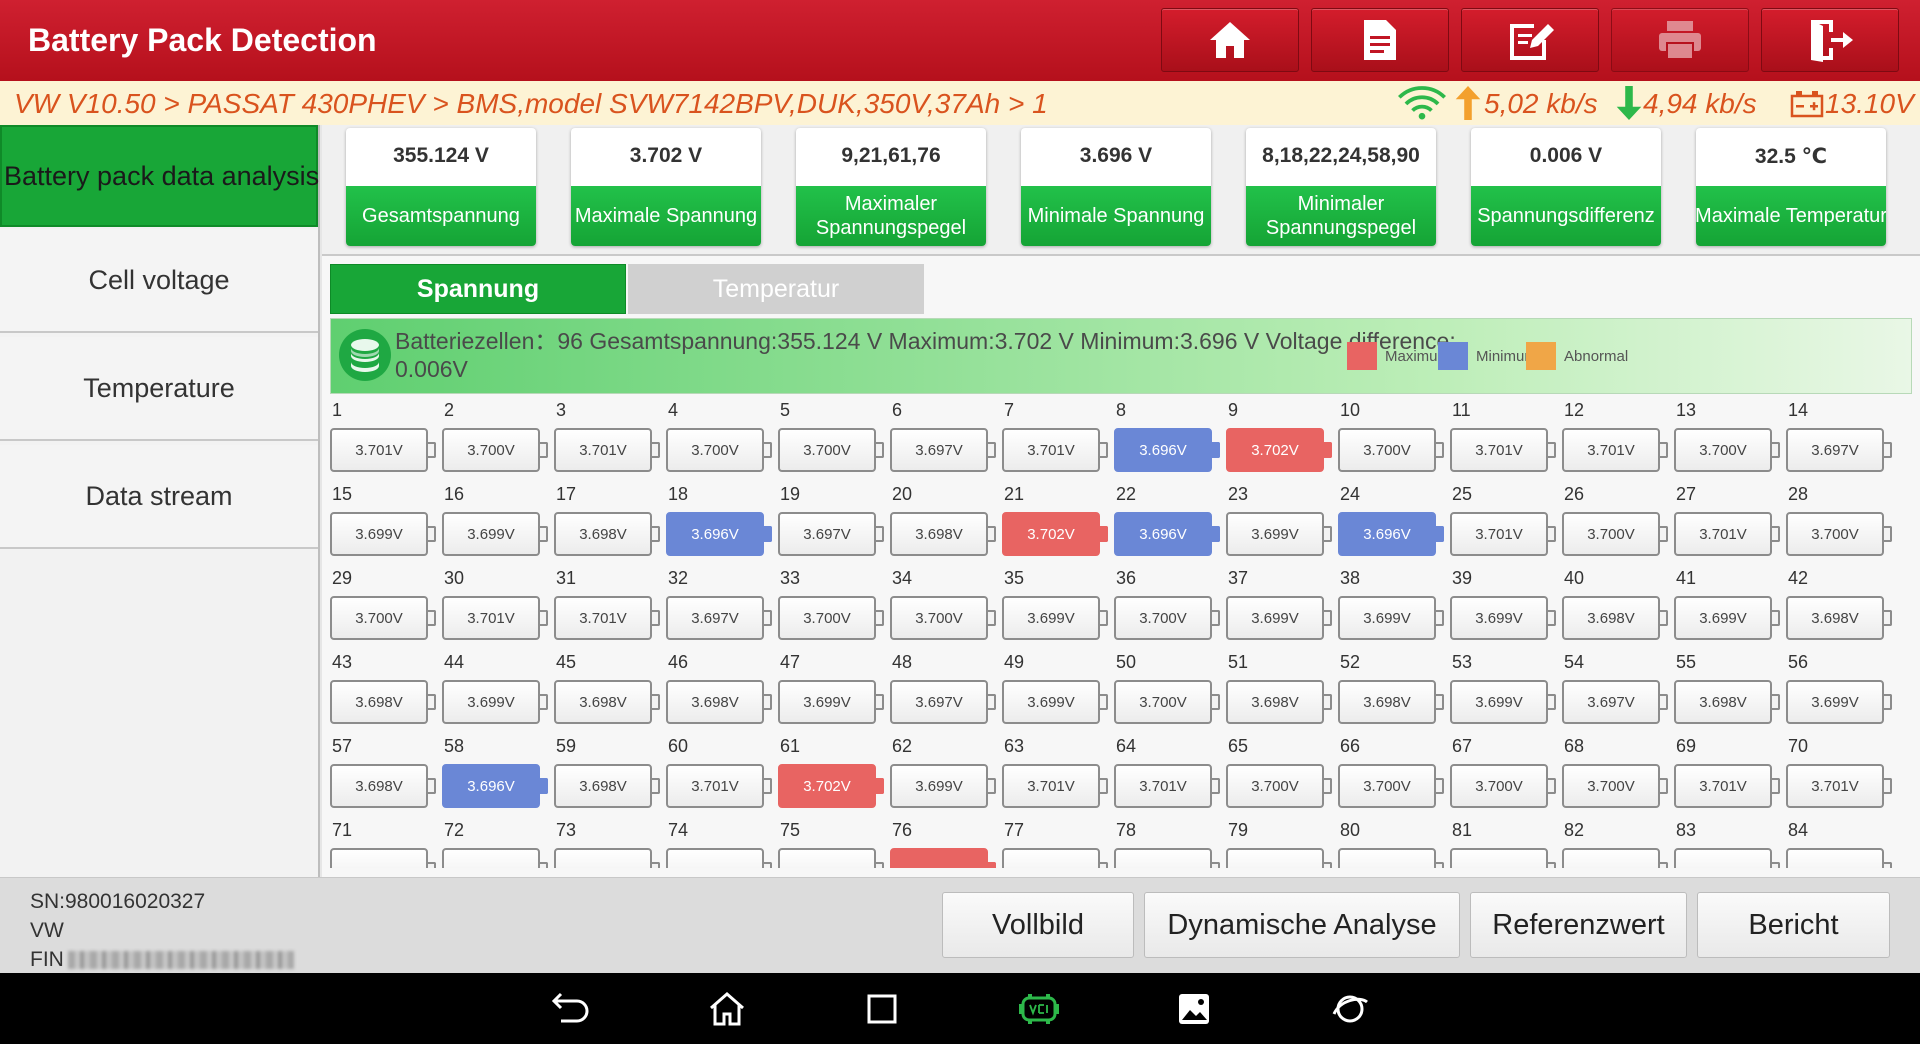  I want to click on battery-cell: 15 3.699V, so click(386, 524).